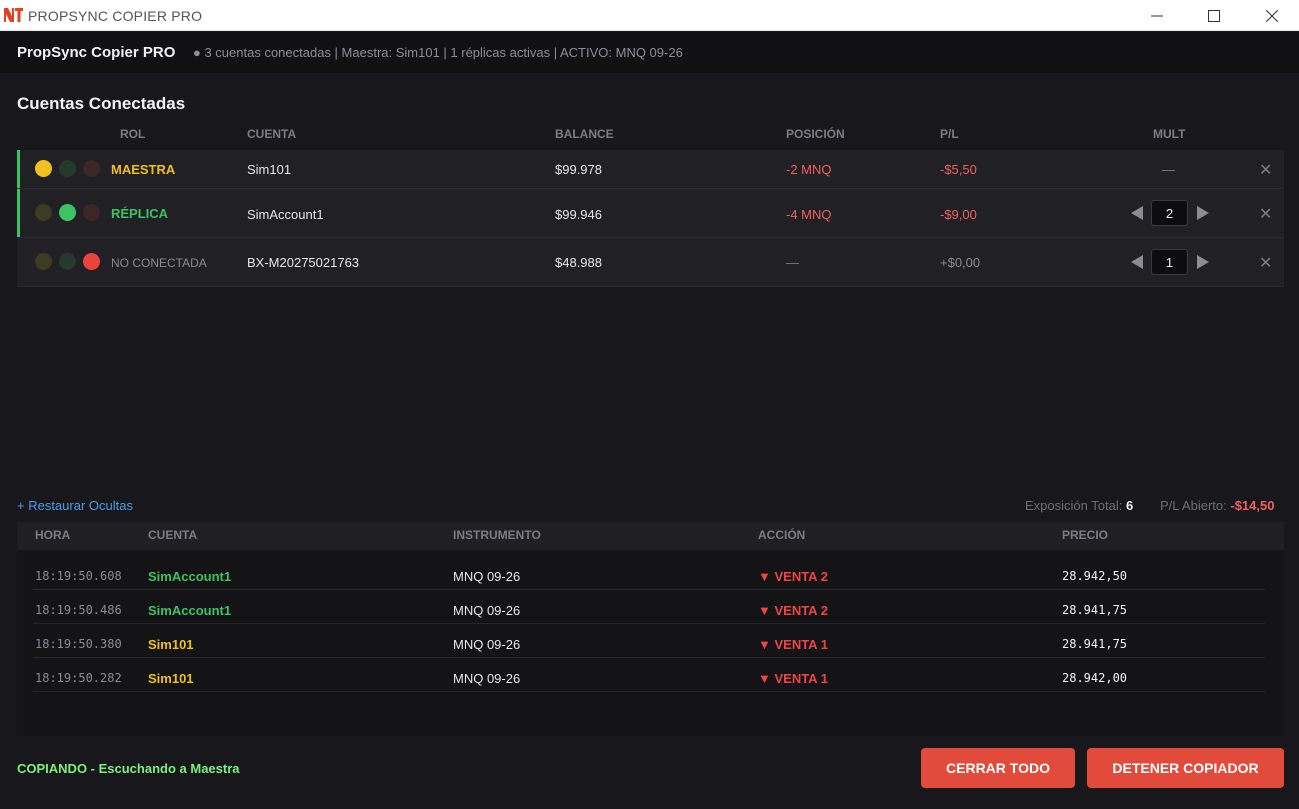  Describe the element at coordinates (809, 214) in the screenshot. I see `account-position: -4 MNQ` at that location.